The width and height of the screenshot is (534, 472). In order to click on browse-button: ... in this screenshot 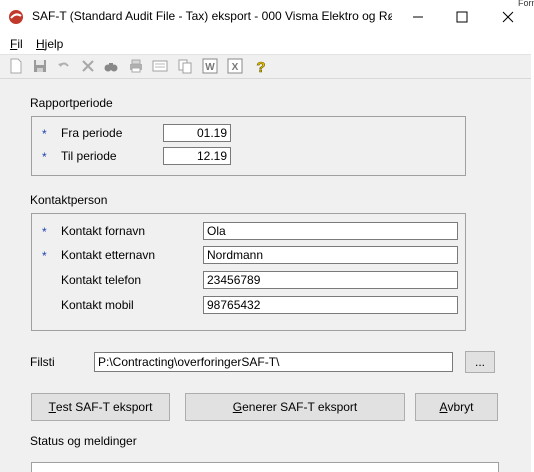, I will do `click(480, 362)`.